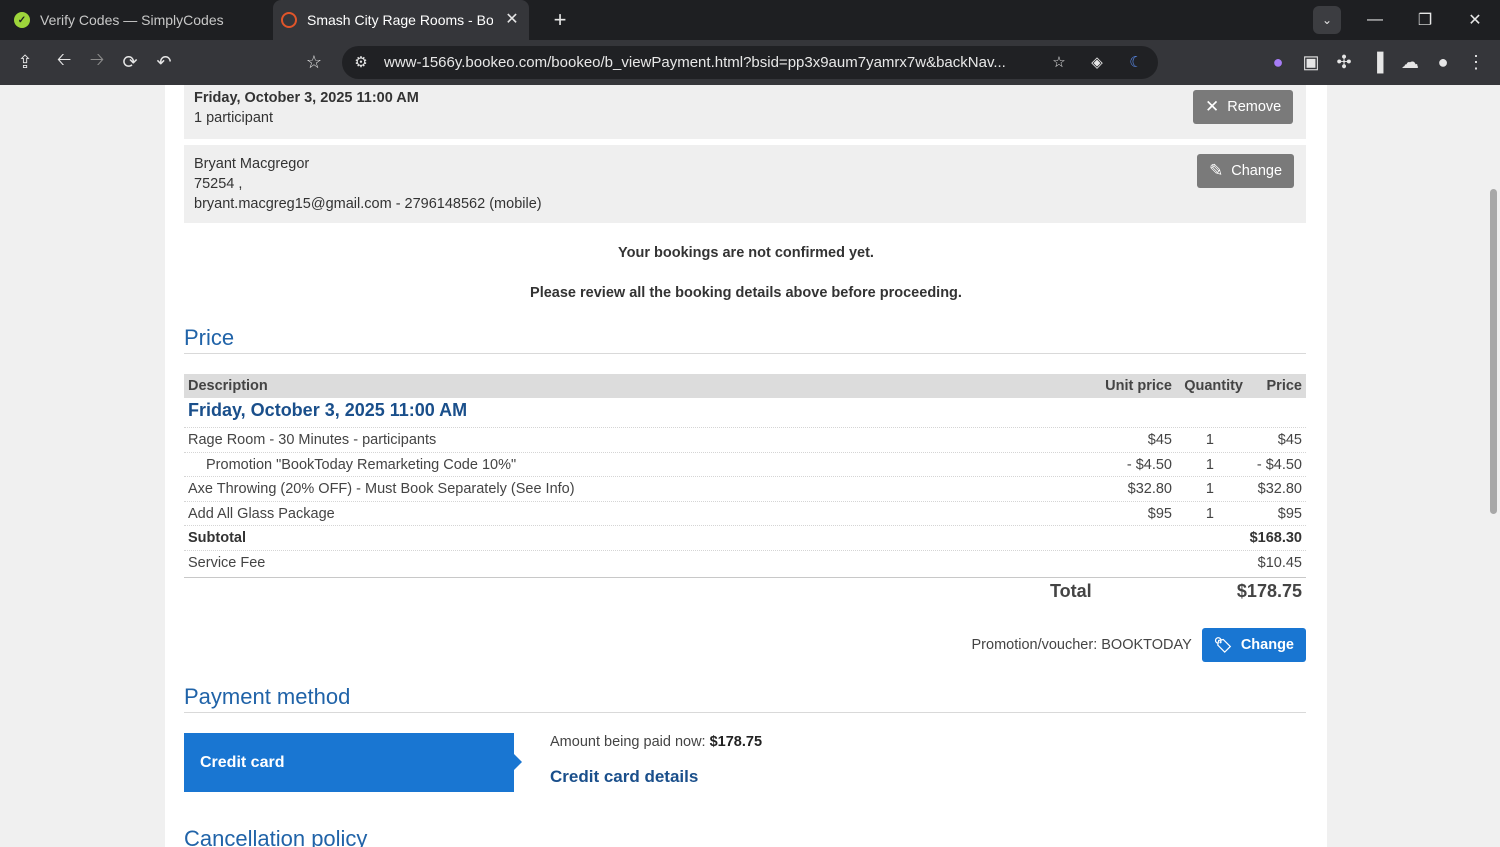 Image resolution: width=1500 pixels, height=847 pixels. I want to click on extension-shield-icon: ▣, so click(1311, 62).